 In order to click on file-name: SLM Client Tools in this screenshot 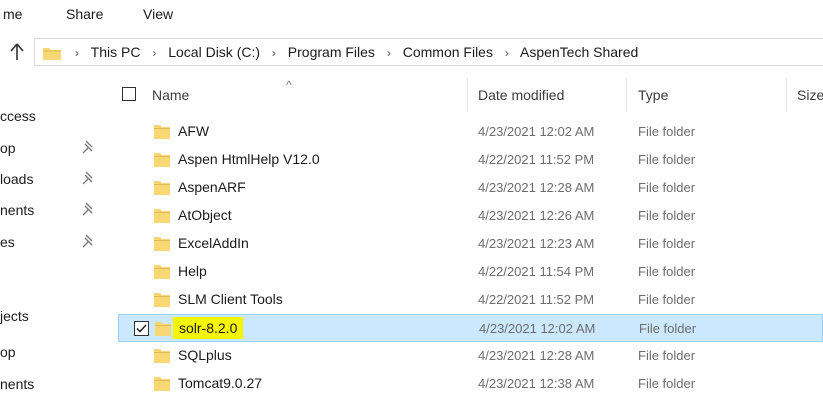, I will do `click(230, 299)`.